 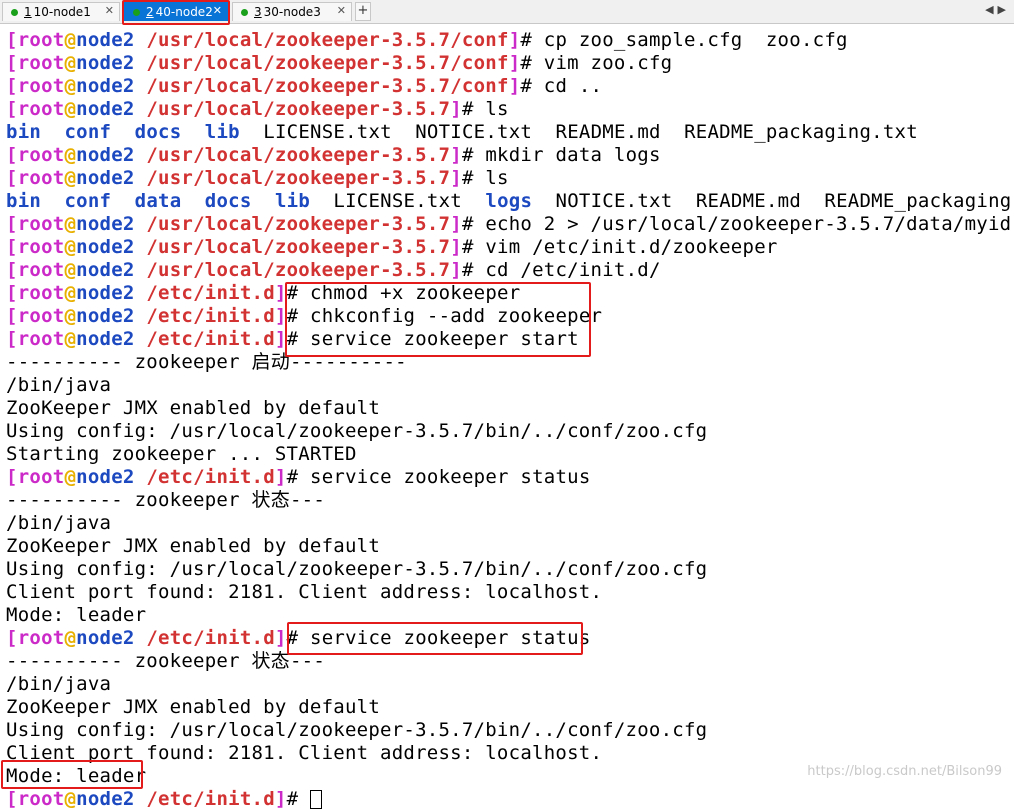 What do you see at coordinates (508, 408) in the screenshot?
I see `output-line: ZooKeeper JMX enabled by default` at bounding box center [508, 408].